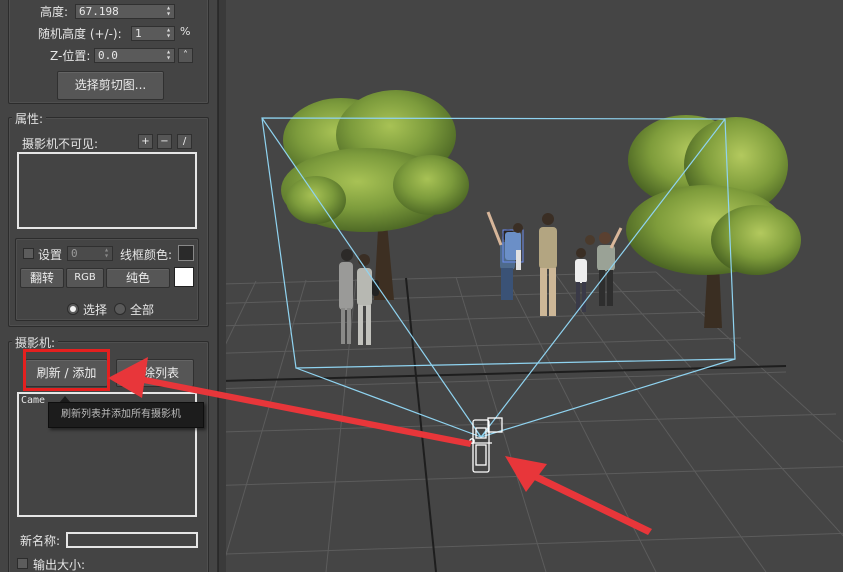 The width and height of the screenshot is (843, 572). Describe the element at coordinates (142, 310) in the screenshot. I see `all-radio-label: 全部` at that location.